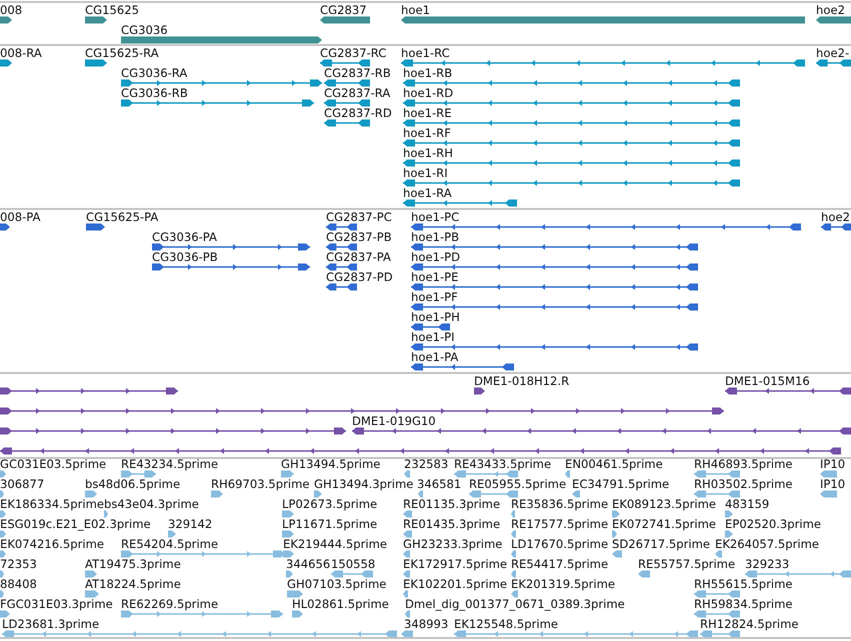 The width and height of the screenshot is (851, 641). I want to click on feature-label: EK102201.5prime, so click(455, 584).